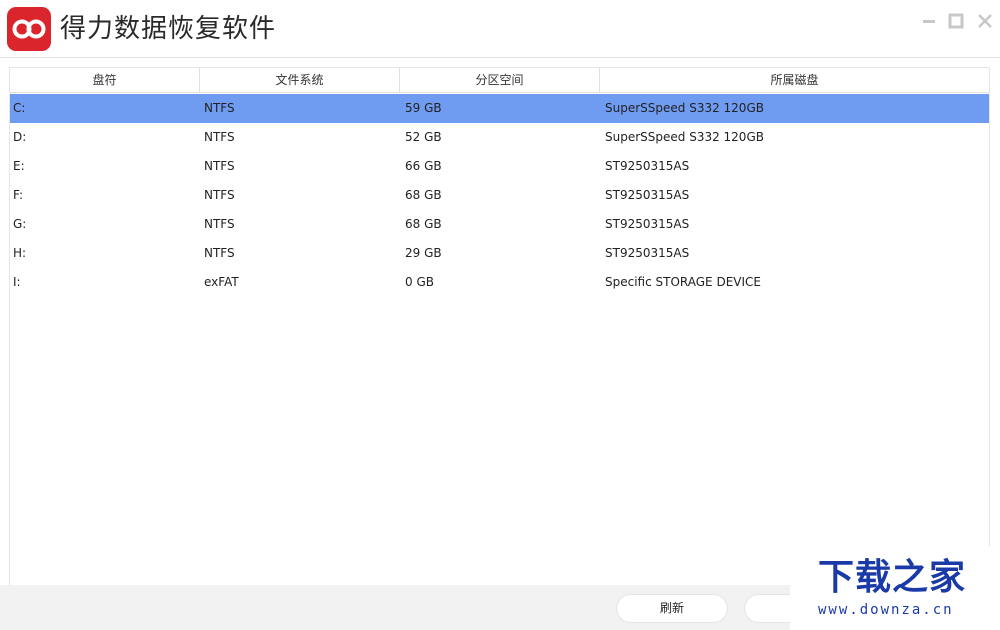  Describe the element at coordinates (423, 108) in the screenshot. I see `partition-size: 59 GB` at that location.